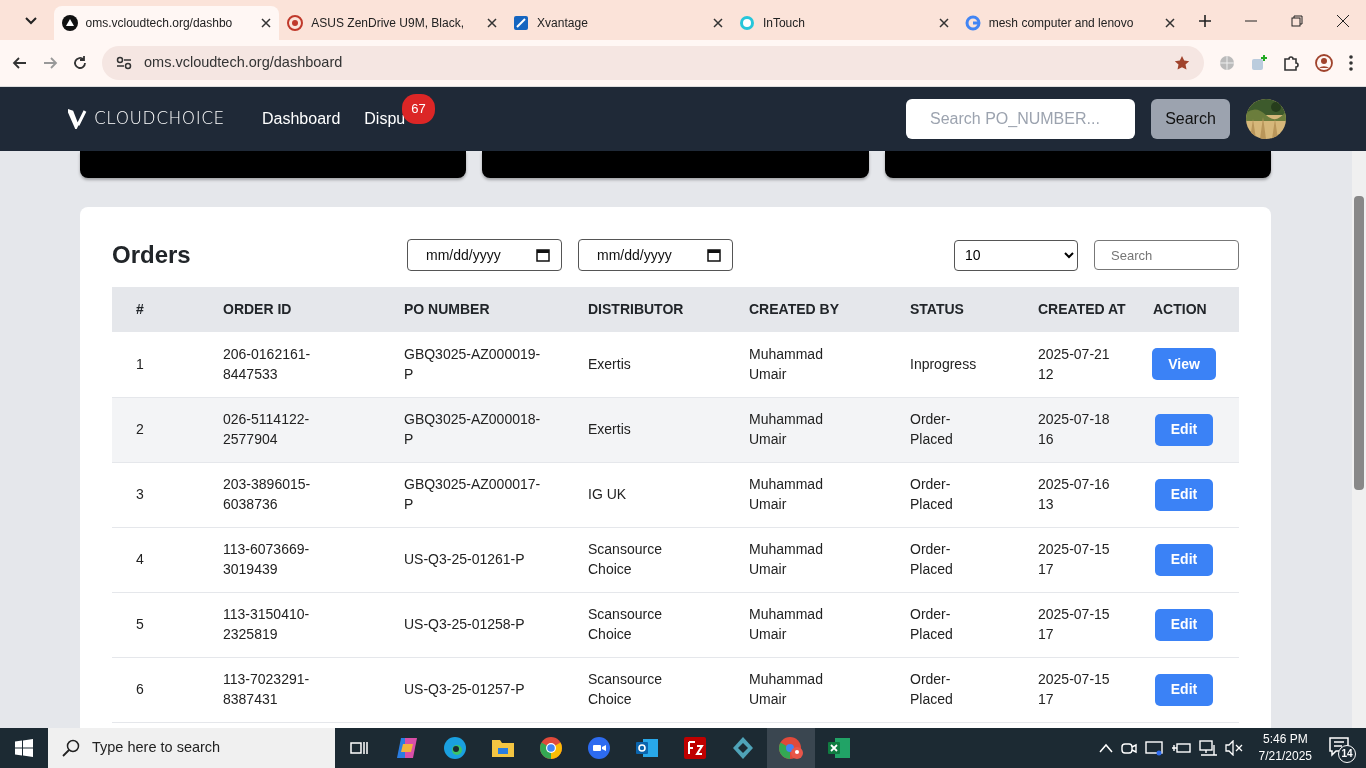 This screenshot has width=1366, height=768. Describe the element at coordinates (695, 748) in the screenshot. I see `filezilla-icon` at that location.